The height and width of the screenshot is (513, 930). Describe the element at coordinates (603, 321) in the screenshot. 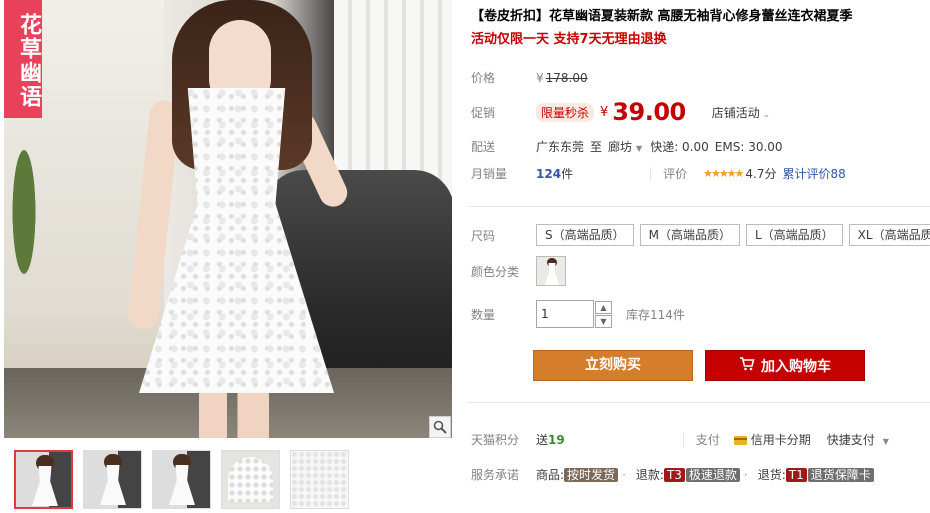

I see `quantity-decrease-button: ▼` at that location.